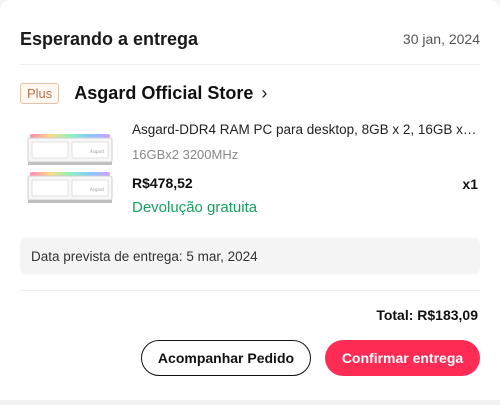 This screenshot has height=405, width=500. Describe the element at coordinates (402, 358) in the screenshot. I see `confirm-delivery-button: Confirmar entrega` at that location.